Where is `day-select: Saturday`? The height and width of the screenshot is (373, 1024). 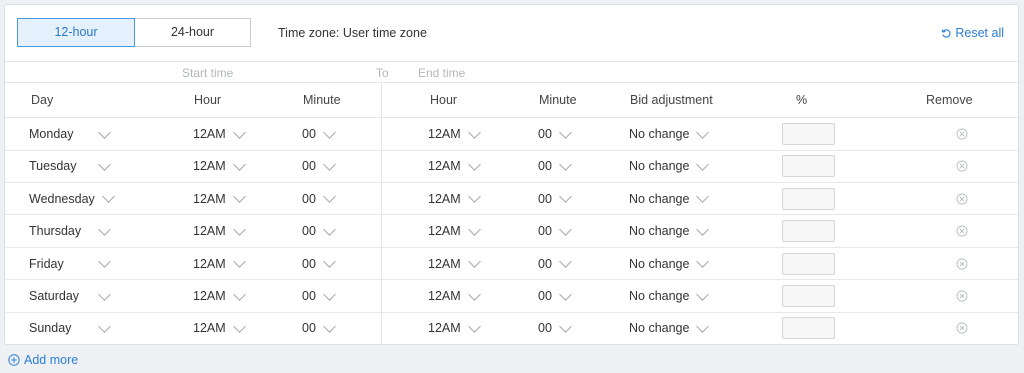
day-select: Saturday is located at coordinates (70, 295).